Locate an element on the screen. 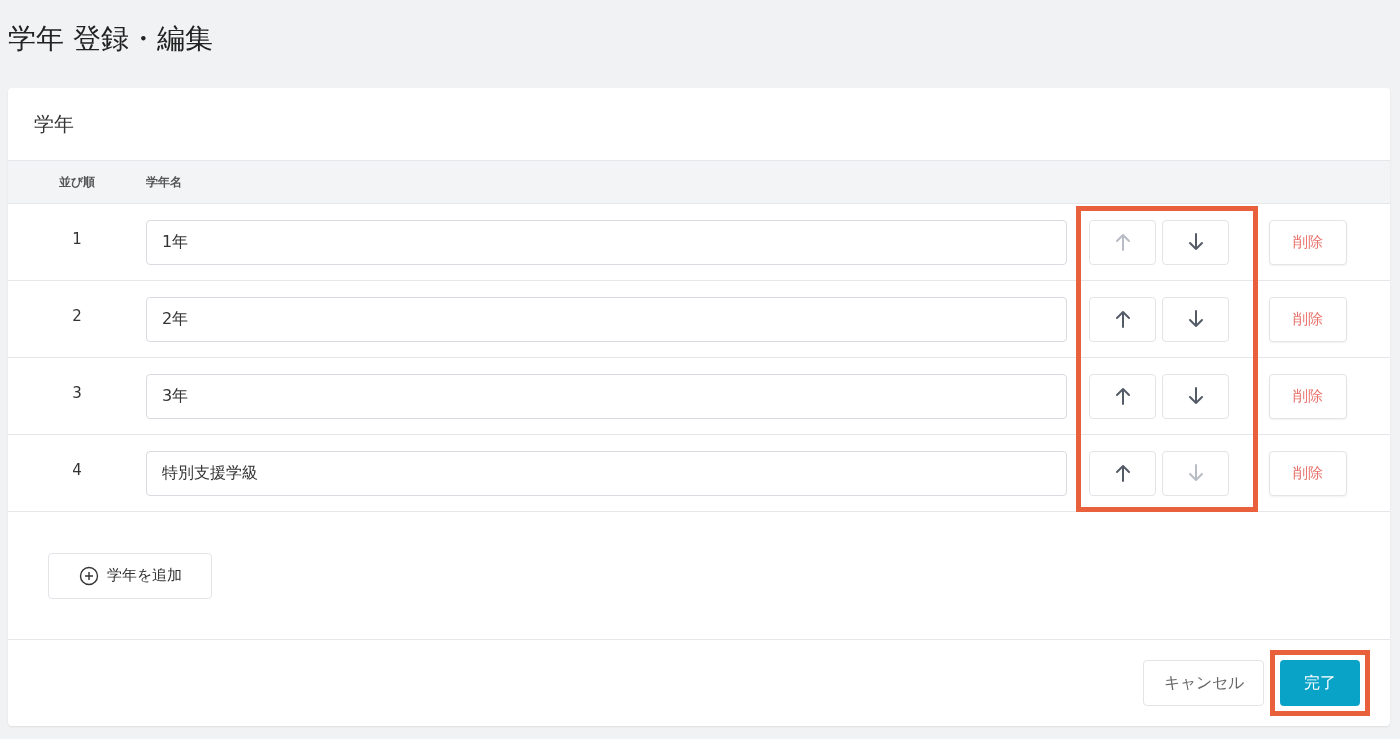 This screenshot has width=1400, height=739. cancel-button: キャンセル is located at coordinates (1203, 683).